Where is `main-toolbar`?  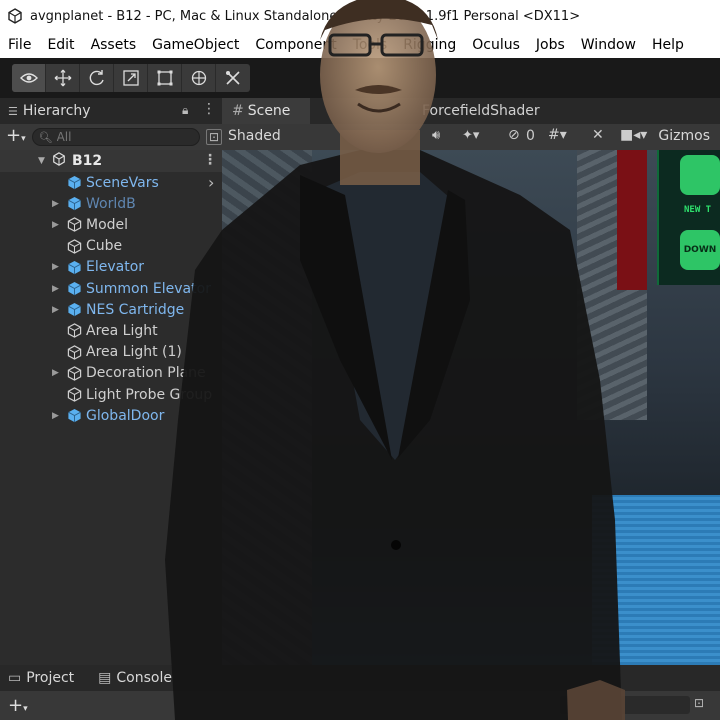 main-toolbar is located at coordinates (360, 104).